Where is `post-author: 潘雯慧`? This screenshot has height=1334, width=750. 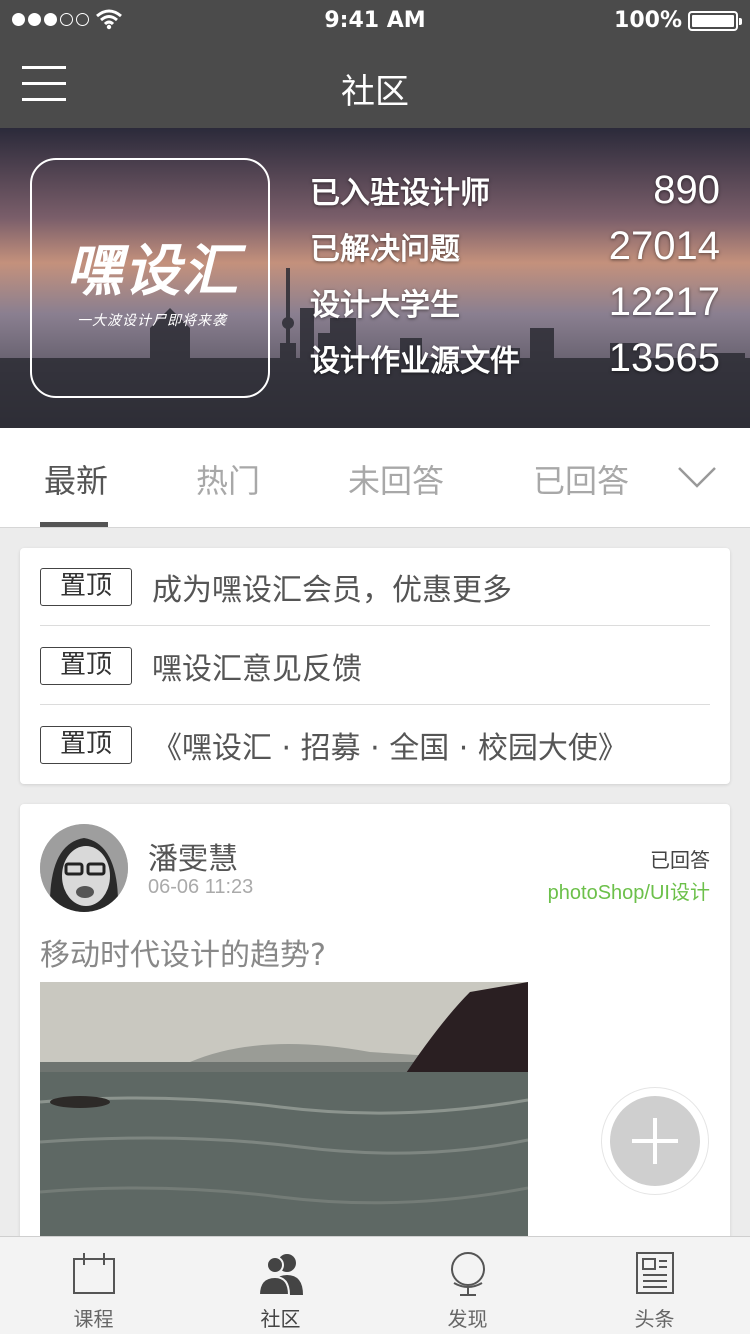
post-author: 潘雯慧 is located at coordinates (193, 856).